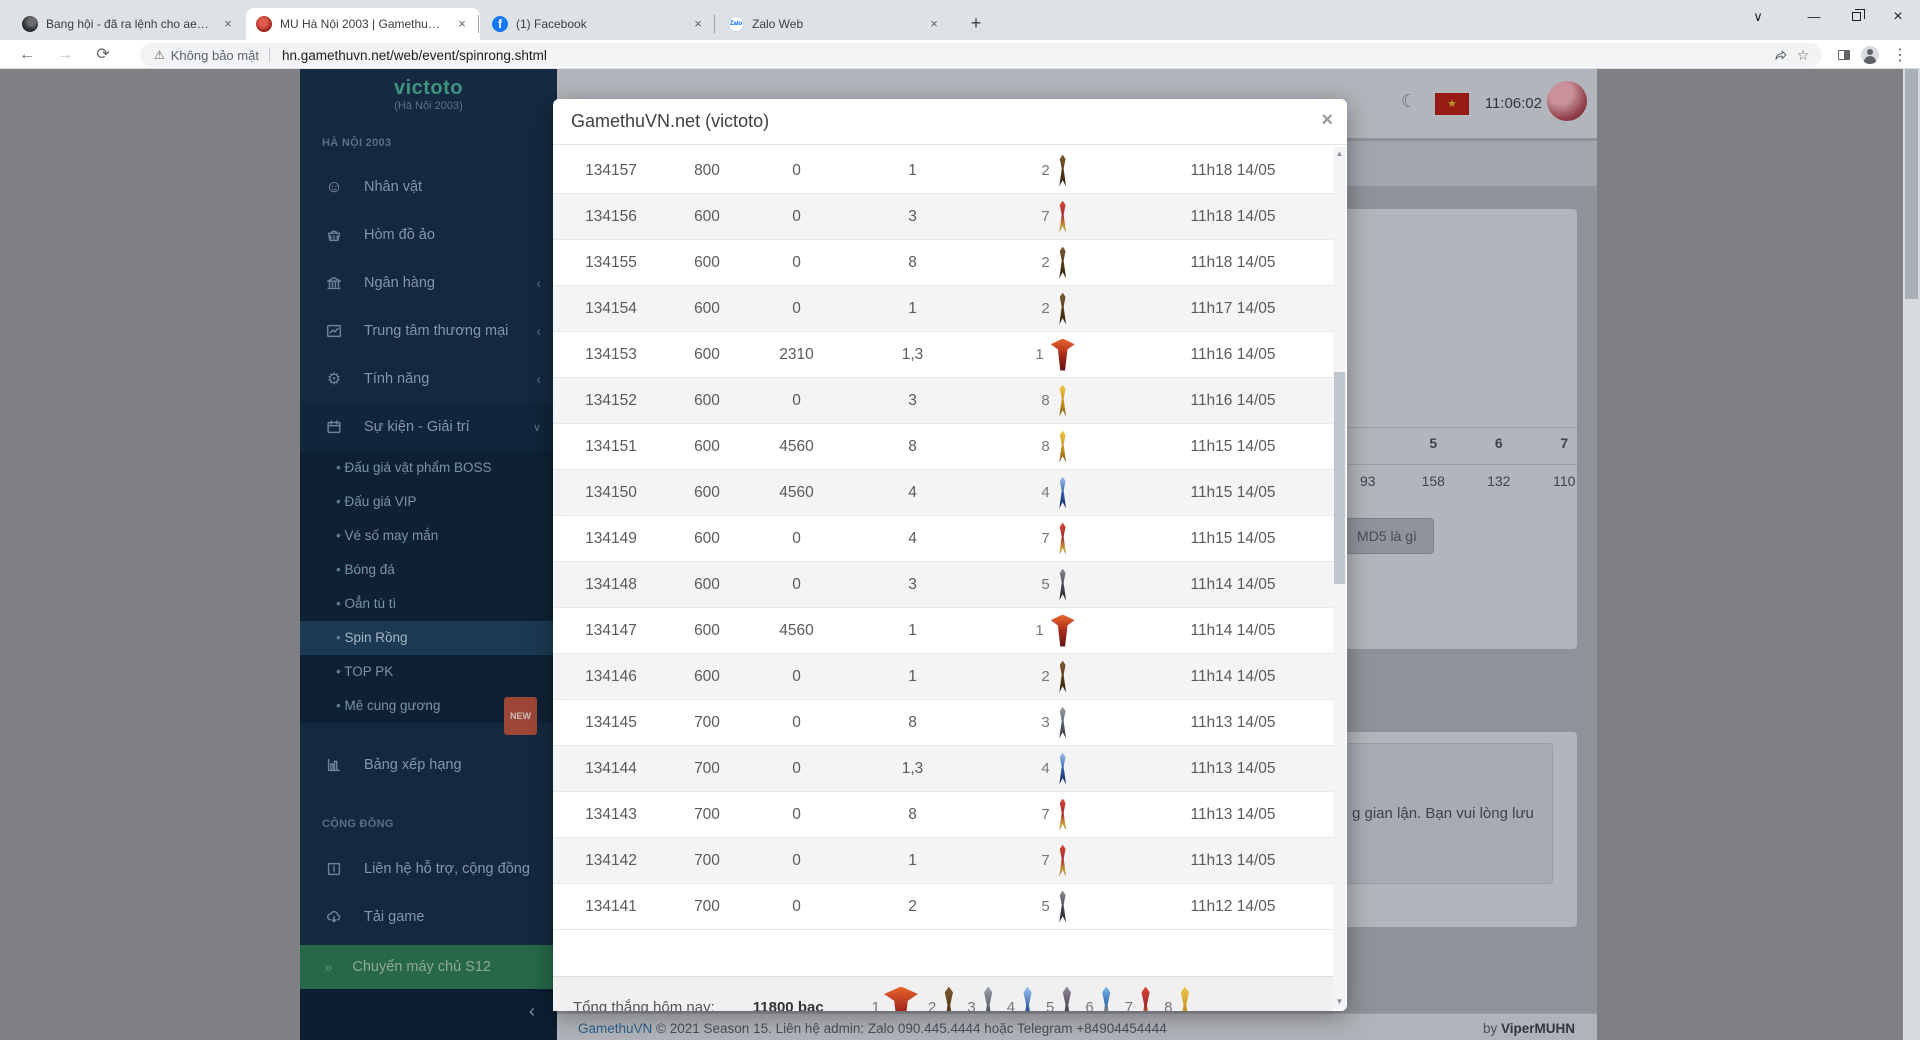  Describe the element at coordinates (428, 765) in the screenshot. I see `sidebar-item-bang-xep-hang: Bảng xếp hạng` at that location.